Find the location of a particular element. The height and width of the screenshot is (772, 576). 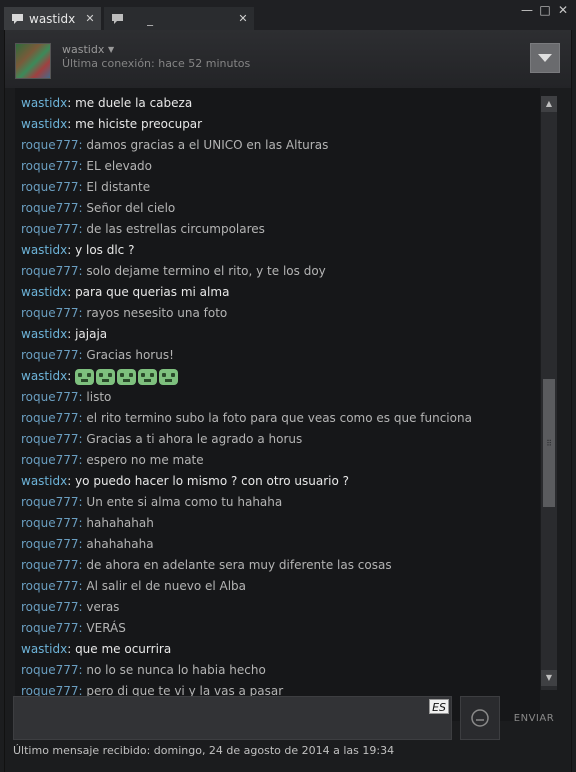

message-text: no lo se nunca lo habia hecho is located at coordinates (176, 670).